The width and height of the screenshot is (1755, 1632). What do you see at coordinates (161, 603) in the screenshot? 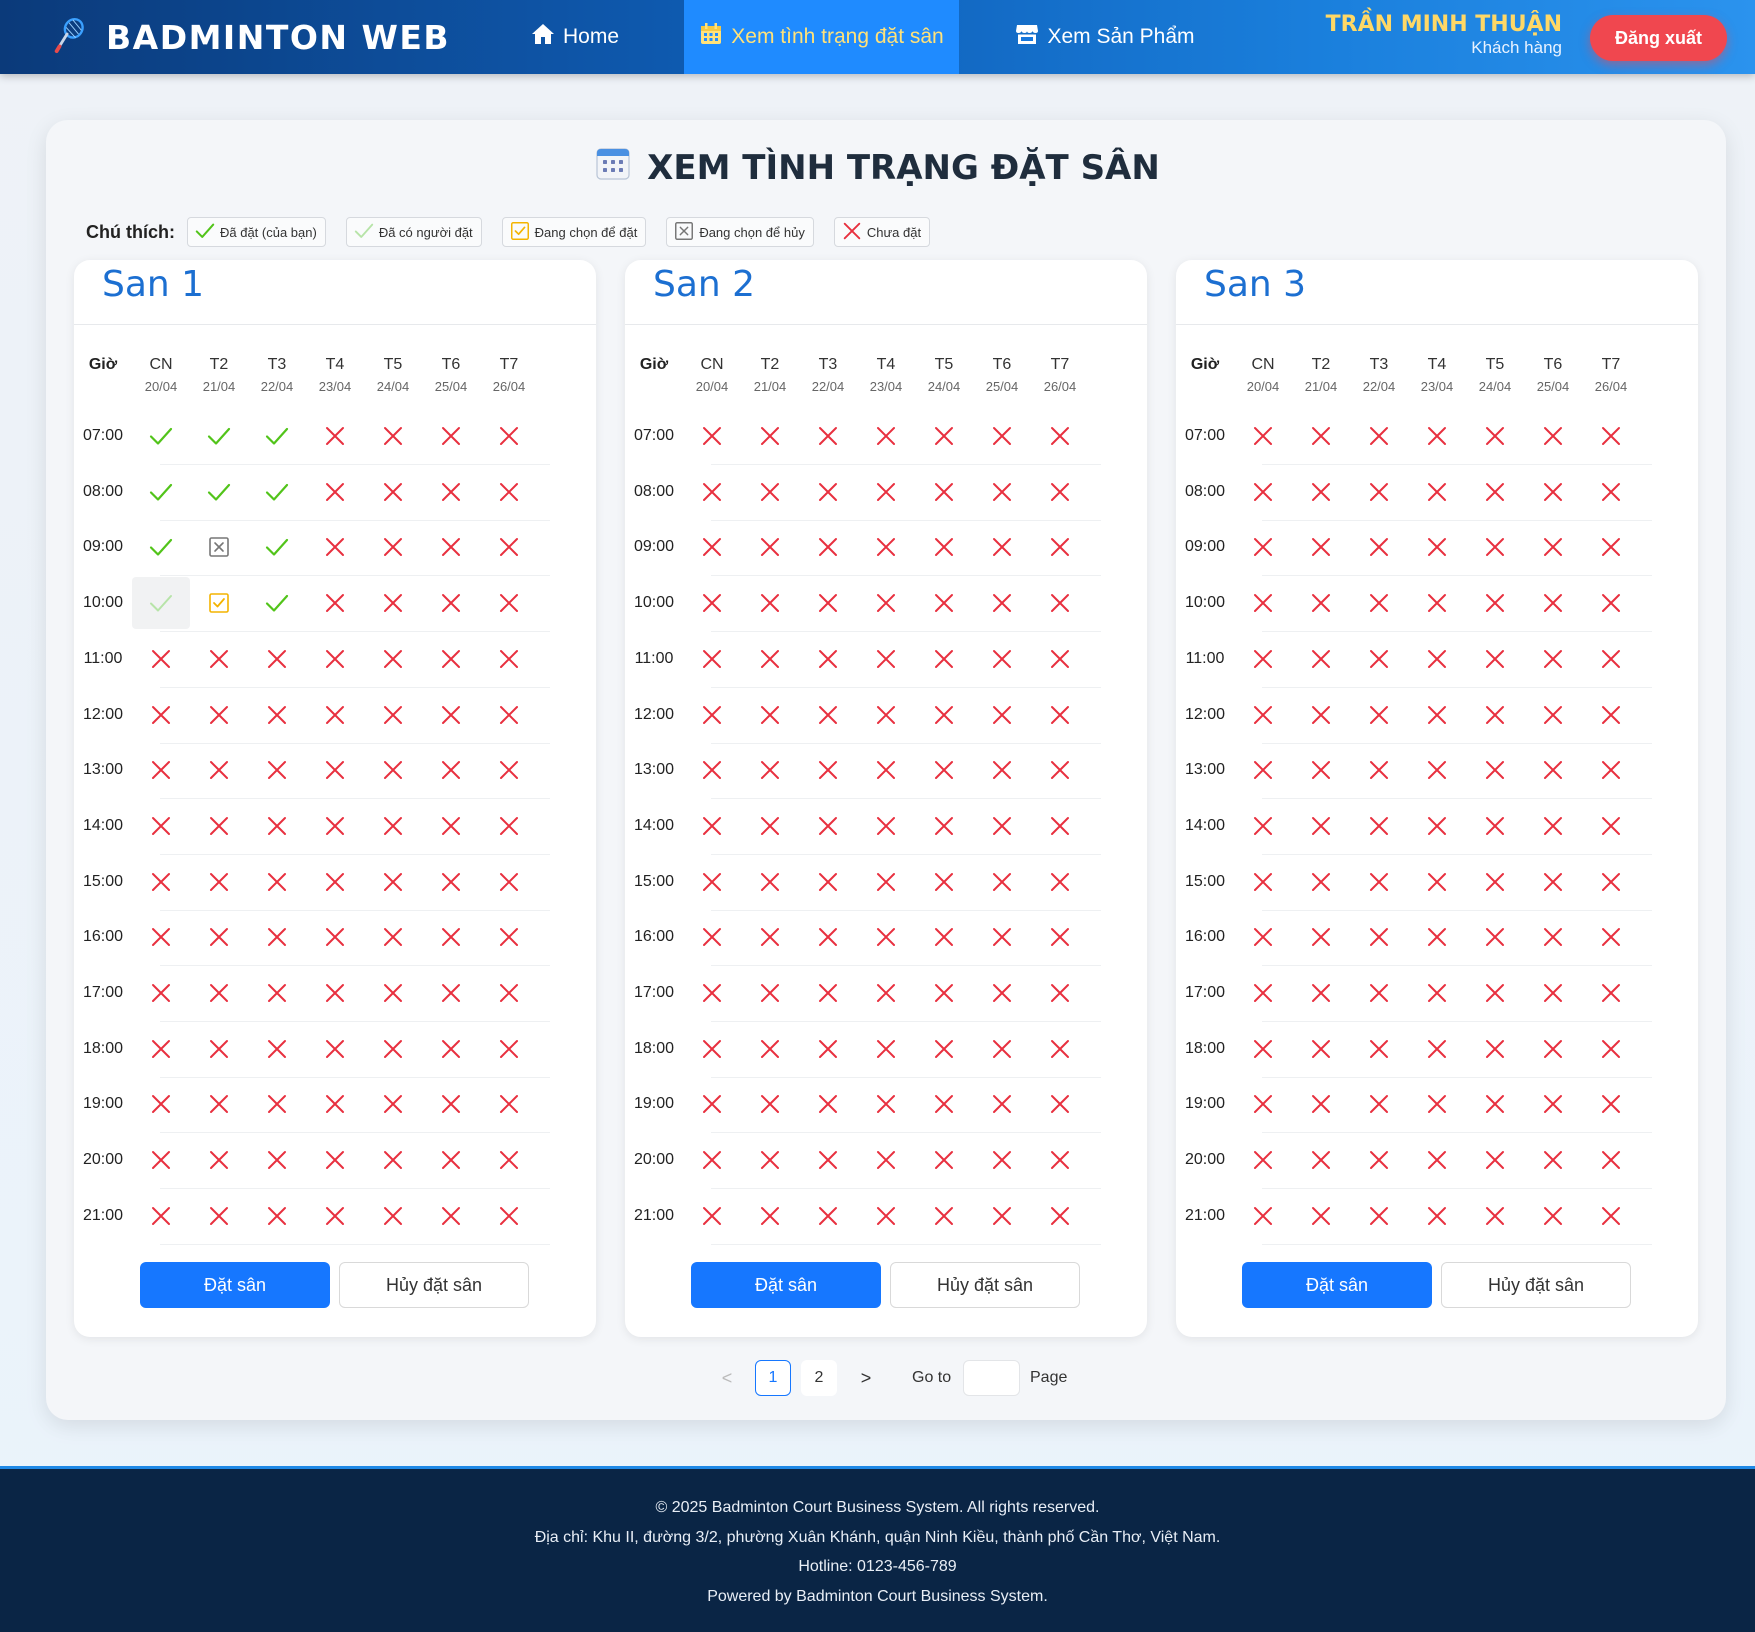
I see `slot-cell-other` at bounding box center [161, 603].